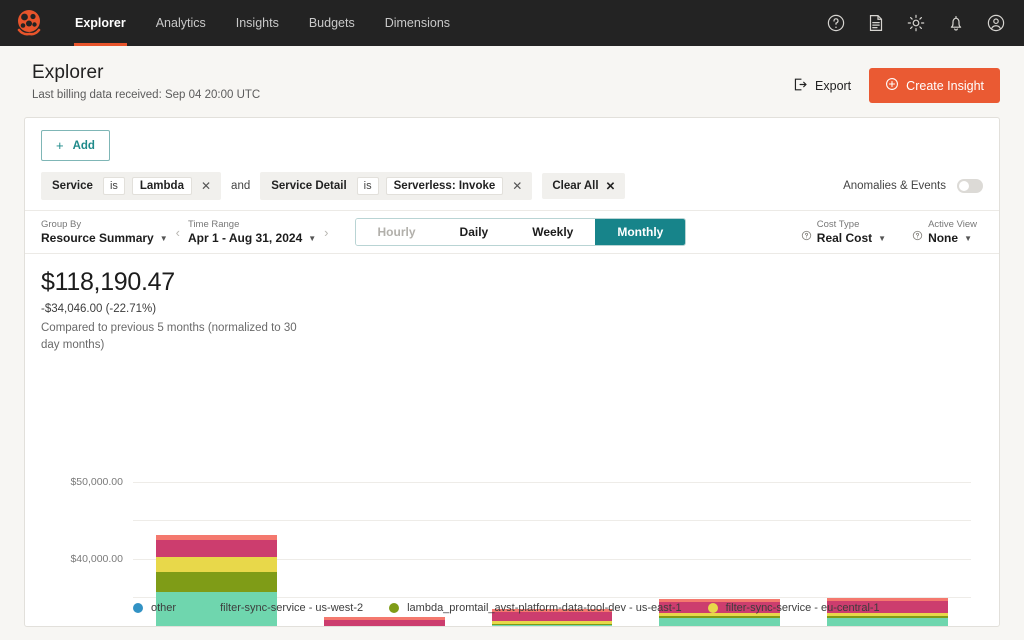 The image size is (1024, 640). I want to click on filter-chip-service-detail: Service Detail is Serverless: Invoke ✕, so click(396, 186).